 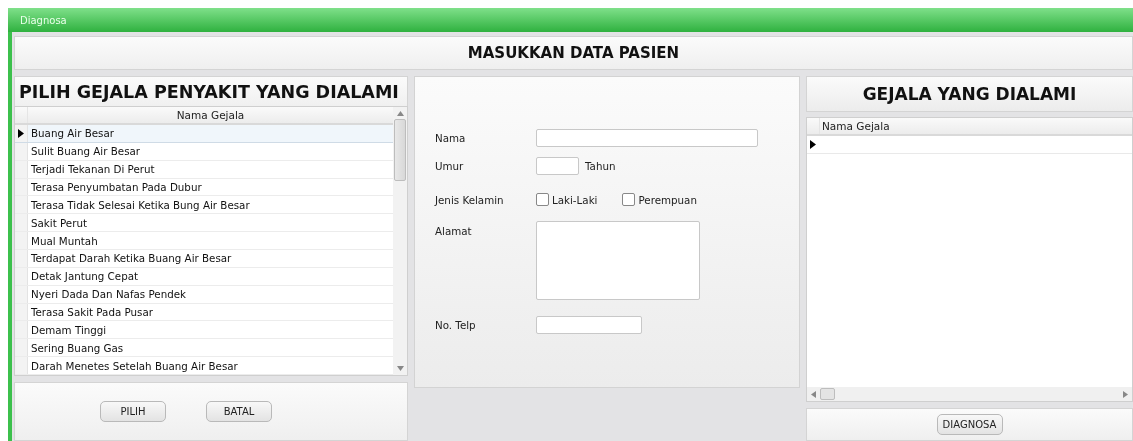 I want to click on gender-checkbox: Perempuan, so click(x=659, y=199).